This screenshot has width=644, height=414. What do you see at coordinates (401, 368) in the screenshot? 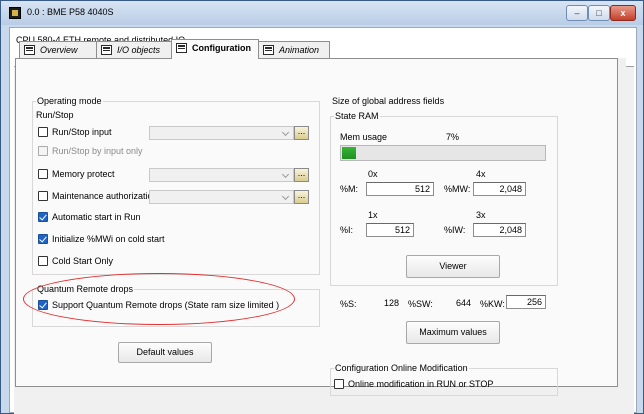
I see `online-modification-title: Configuration Online Modification` at bounding box center [401, 368].